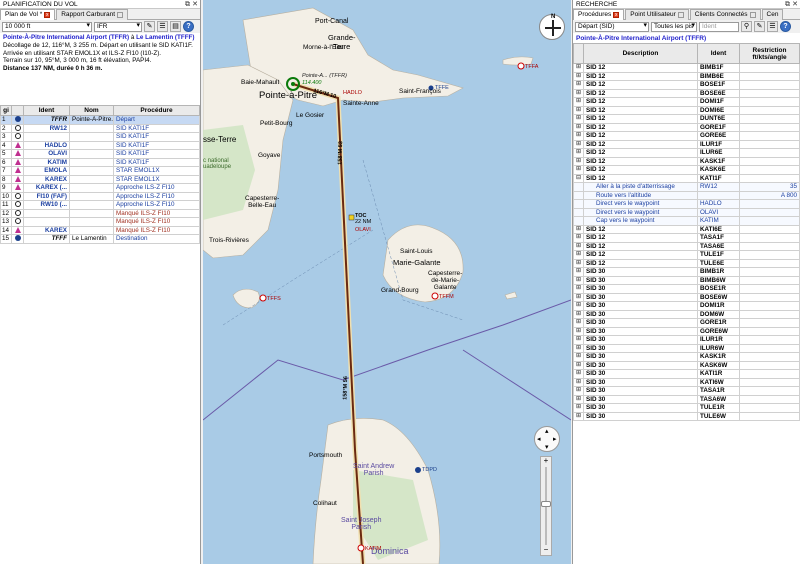 Image resolution: width=800 pixels, height=564 pixels. Describe the element at coordinates (100, 205) in the screenshot. I see `table-row: 11 RW10 (... Approche ILS-Z FI10` at that location.